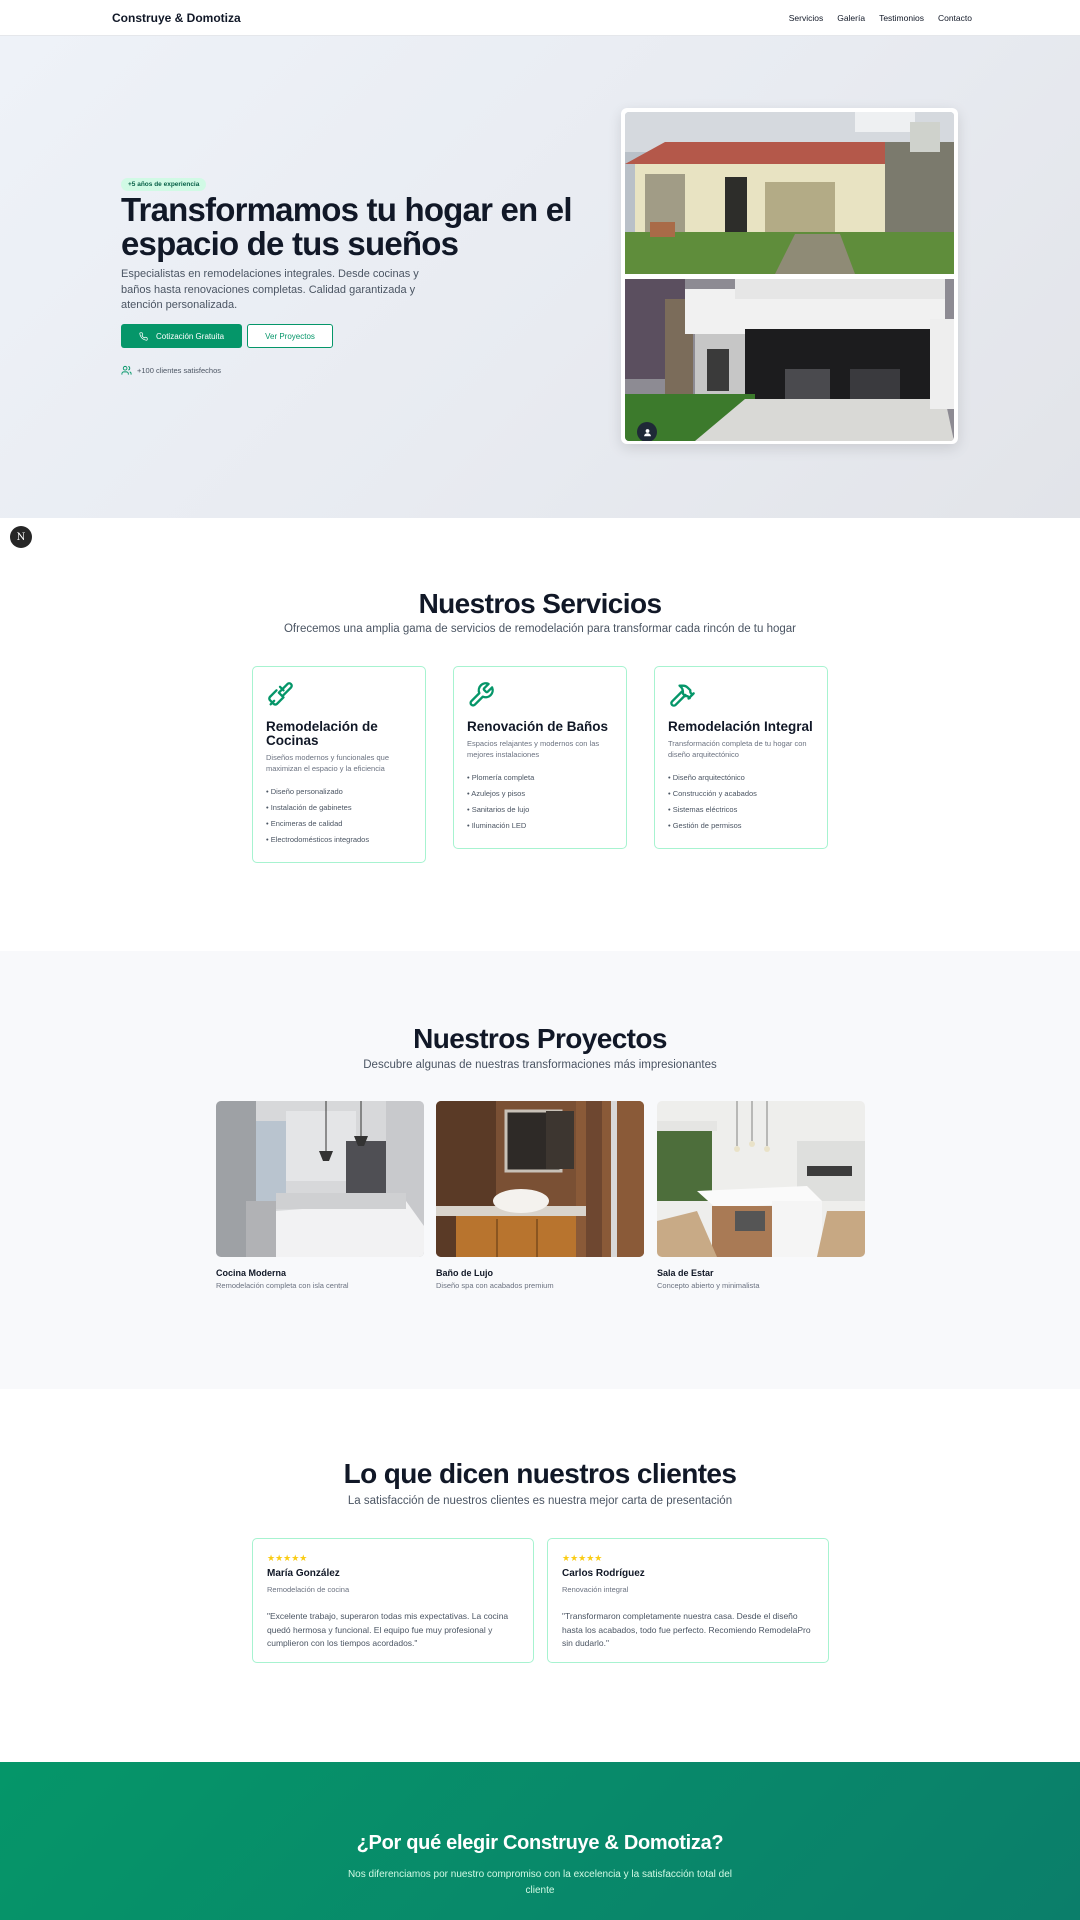 This screenshot has height=1920, width=1080. What do you see at coordinates (481, 694) in the screenshot?
I see `wrench-icon` at bounding box center [481, 694].